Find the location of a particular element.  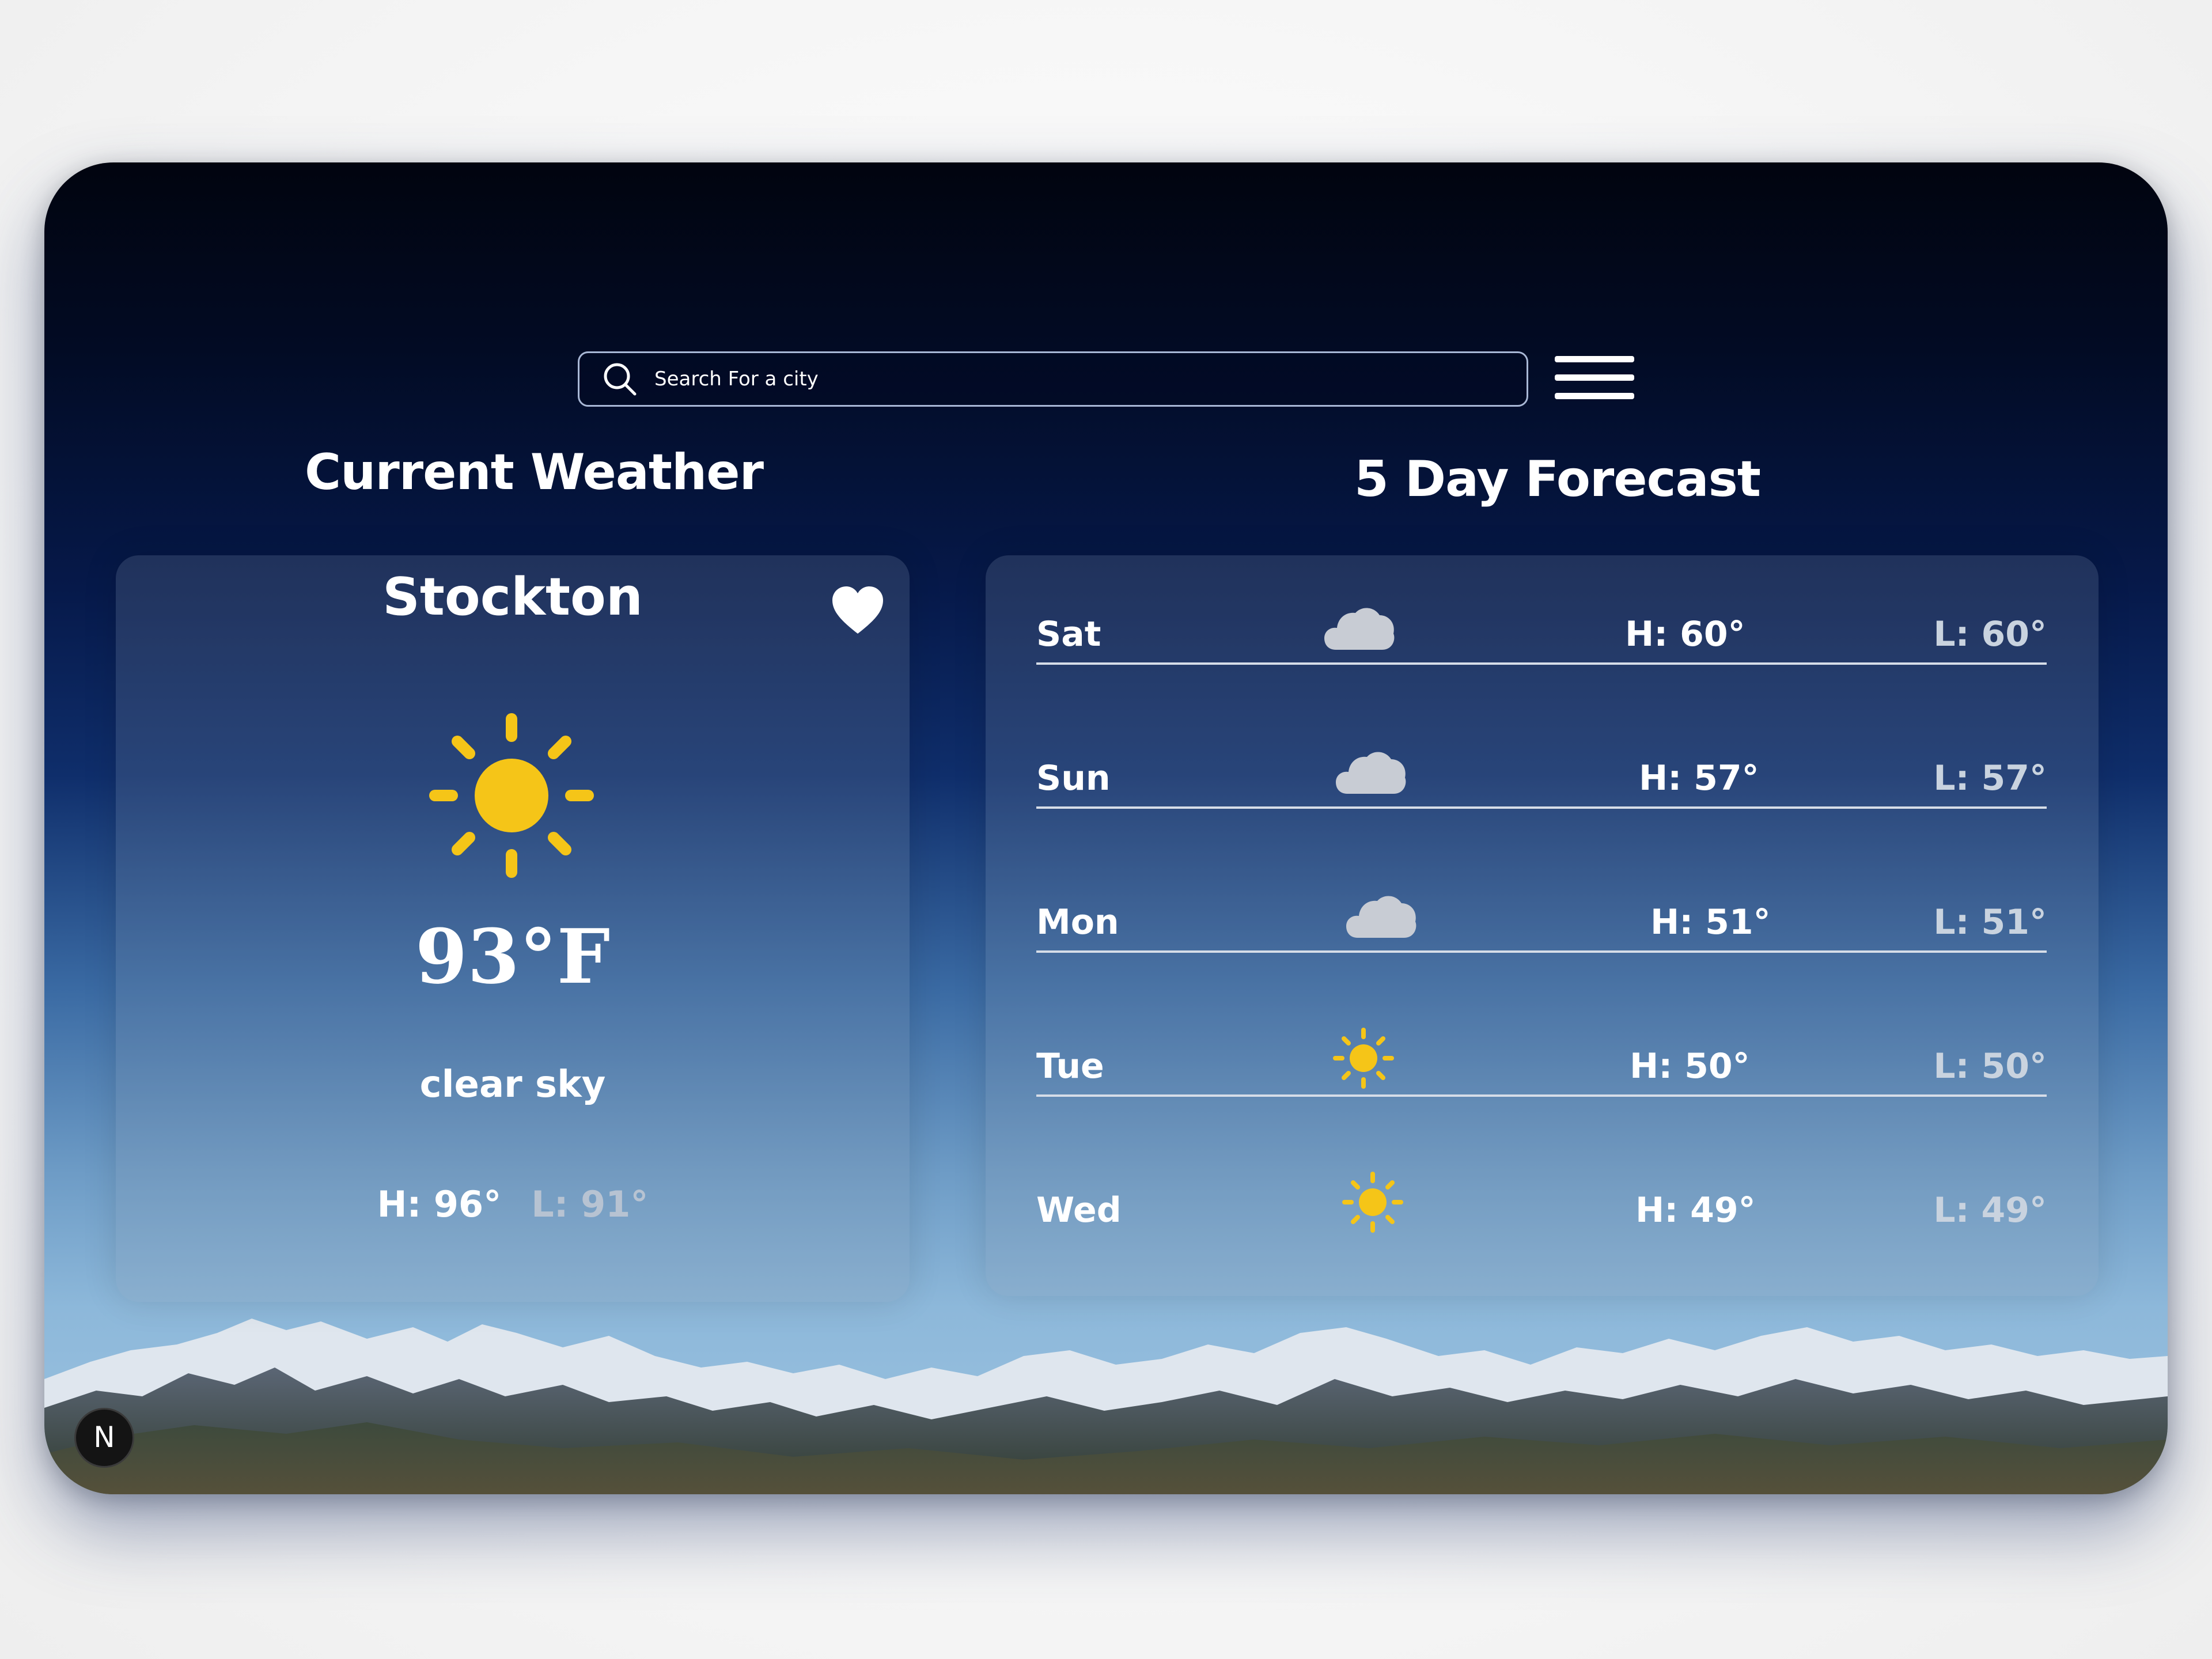

search-bar is located at coordinates (1053, 379).